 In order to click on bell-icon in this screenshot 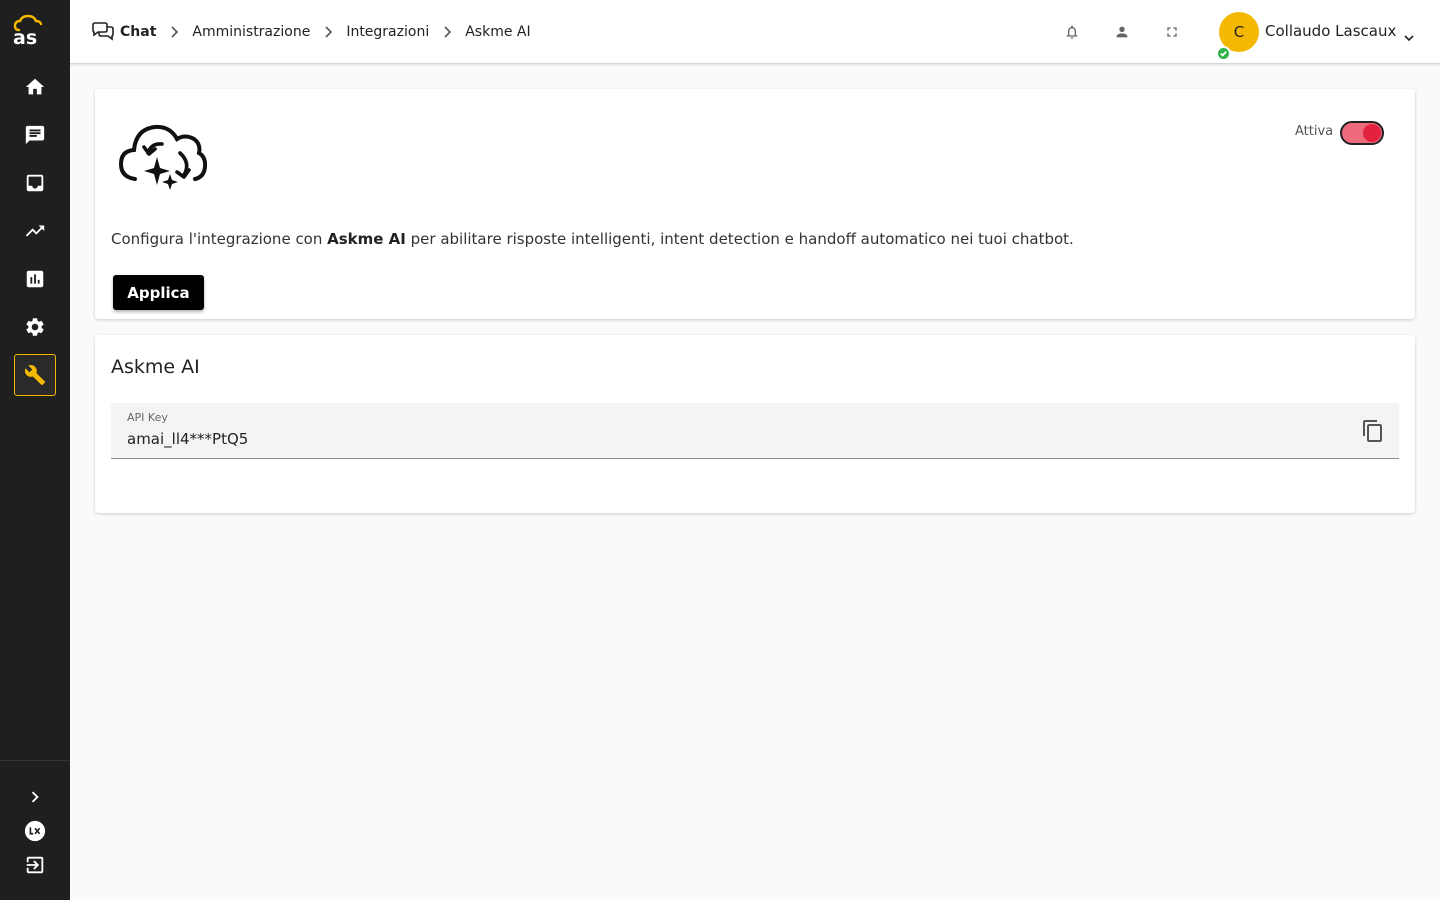, I will do `click(1072, 32)`.